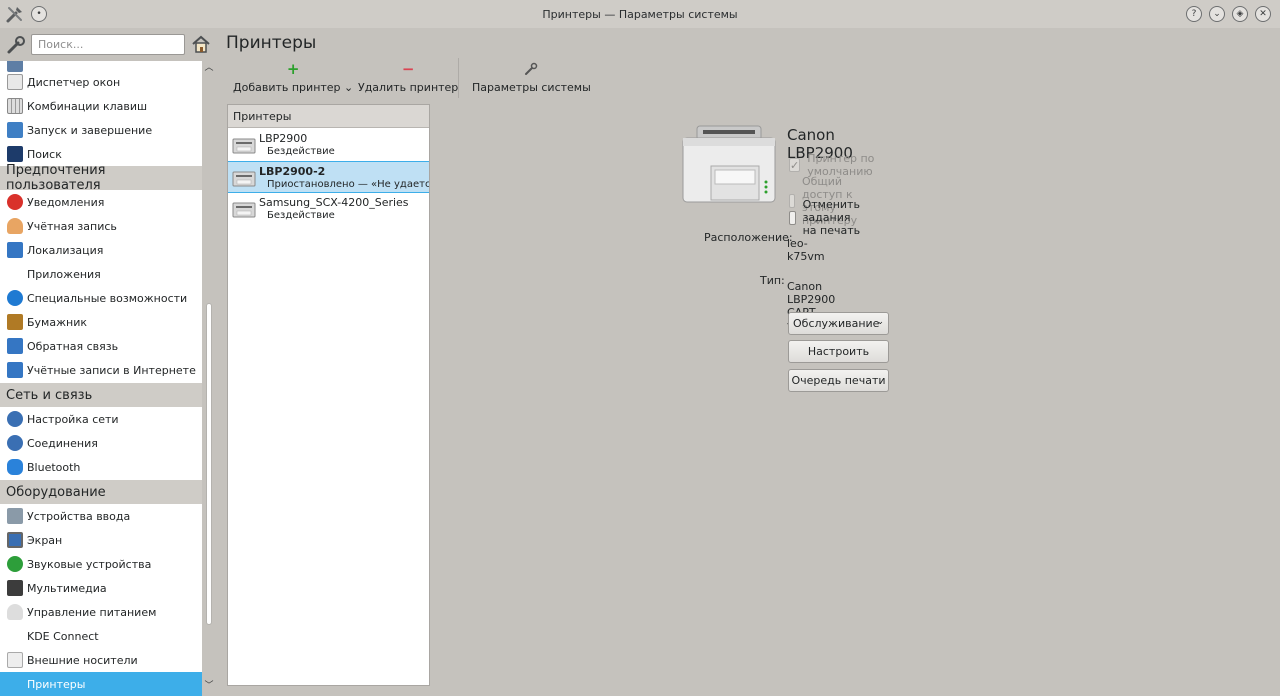  Describe the element at coordinates (101, 492) in the screenshot. I see `category-hardware: Оборудование` at that location.